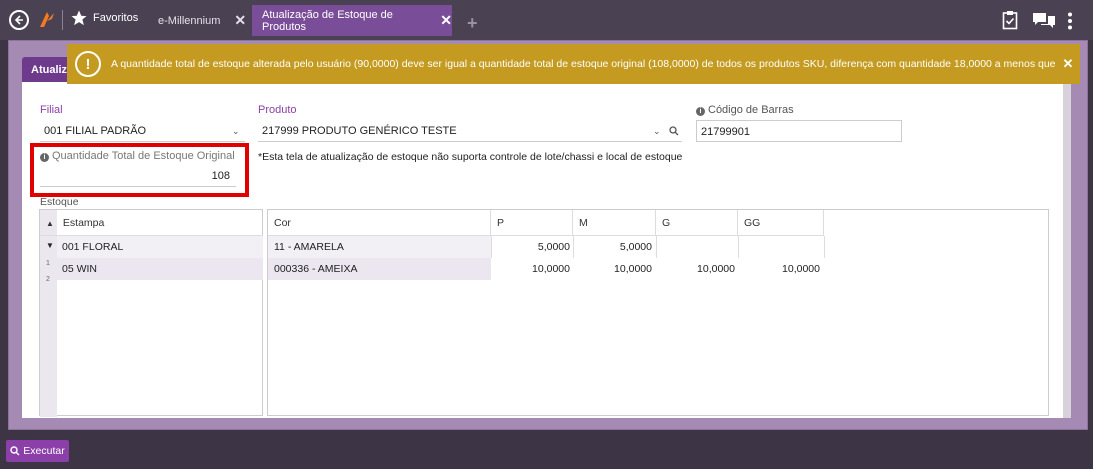  What do you see at coordinates (799, 131) in the screenshot?
I see `barcode-input: 21799901` at bounding box center [799, 131].